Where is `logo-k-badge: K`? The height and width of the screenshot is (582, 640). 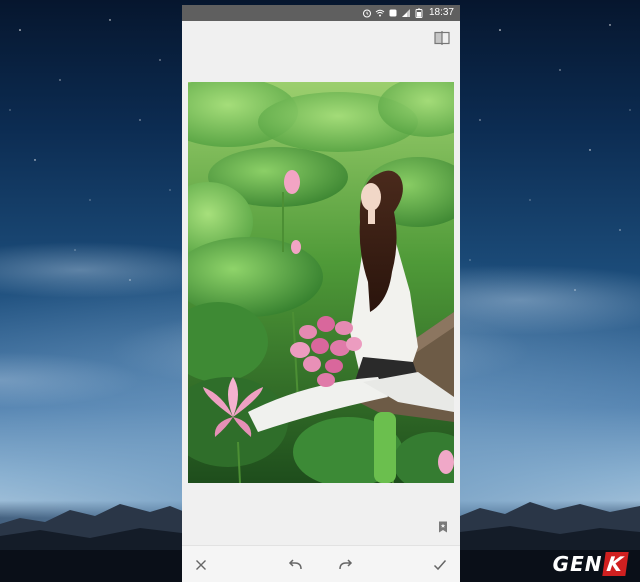 logo-k-badge: K is located at coordinates (614, 564).